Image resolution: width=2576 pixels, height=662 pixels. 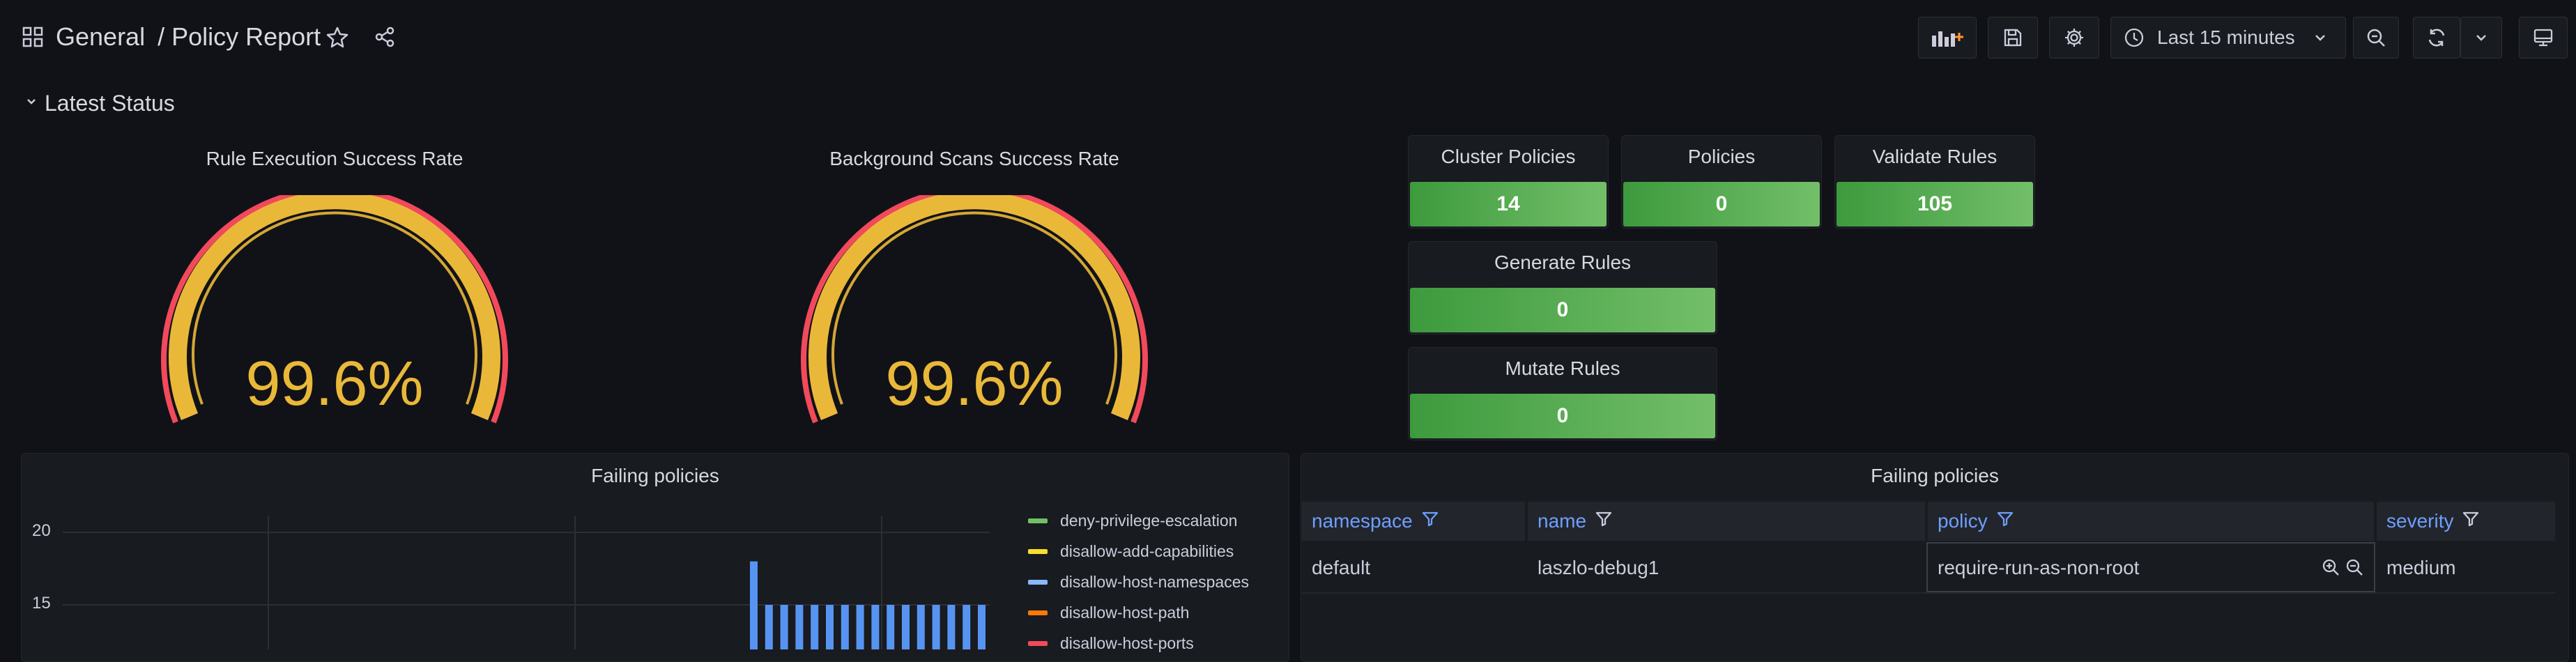 I want to click on legend-label: disallow-host-namespaces, so click(x=1155, y=582).